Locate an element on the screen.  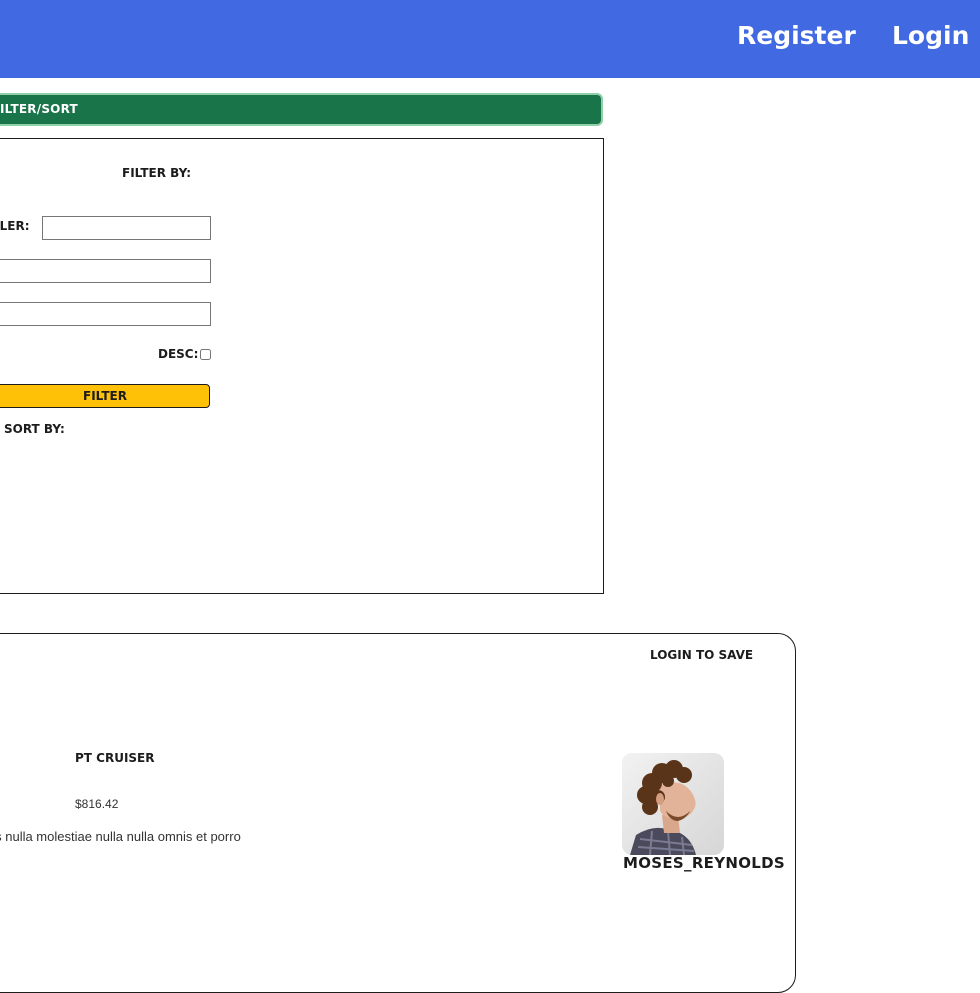
filter-by-heading: Filter By: is located at coordinates (157, 173).